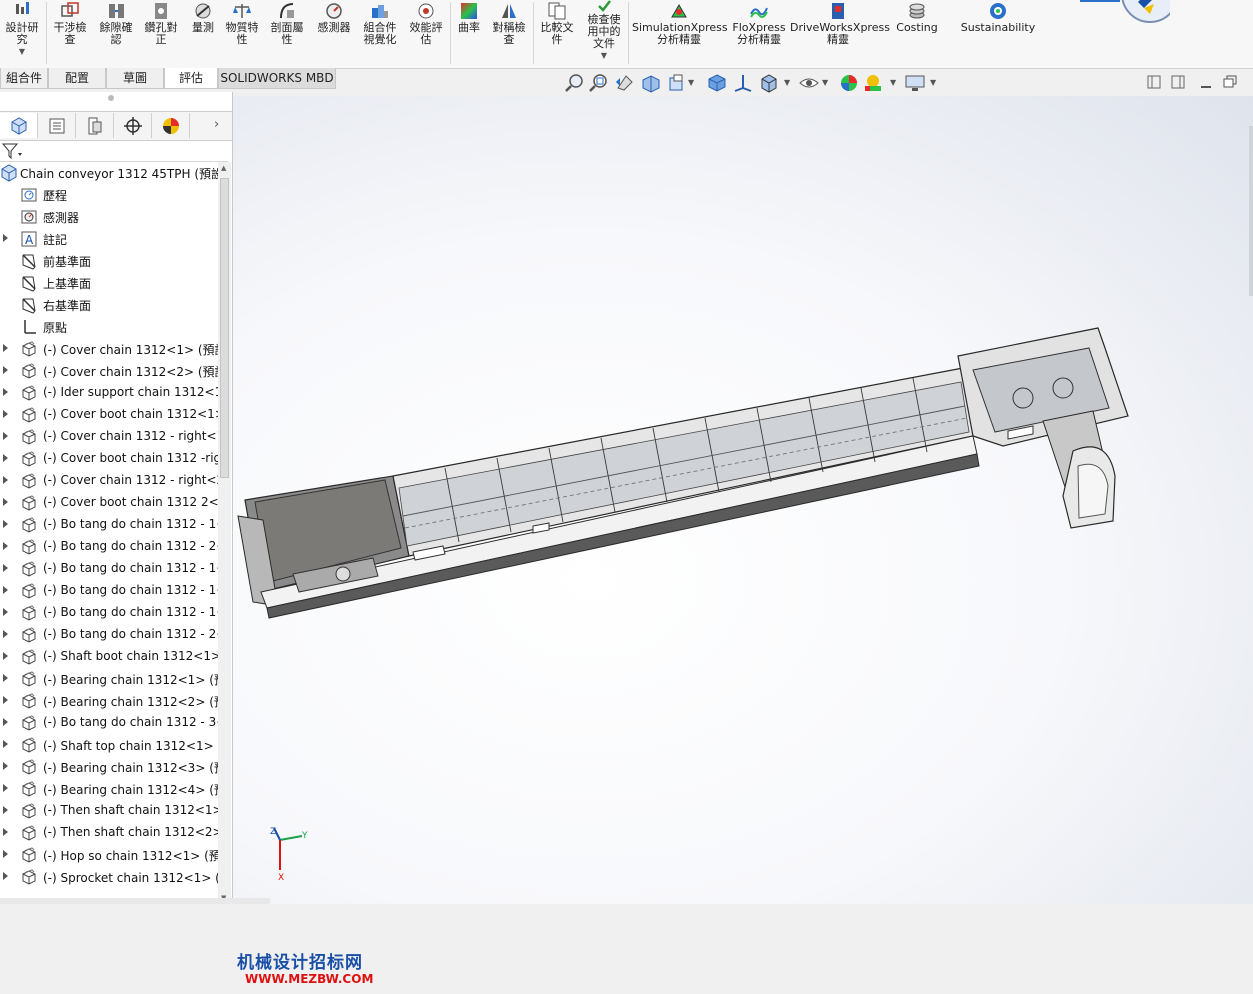 The image size is (1253, 994). What do you see at coordinates (203, 33) in the screenshot?
I see `measure-button: 量測` at bounding box center [203, 33].